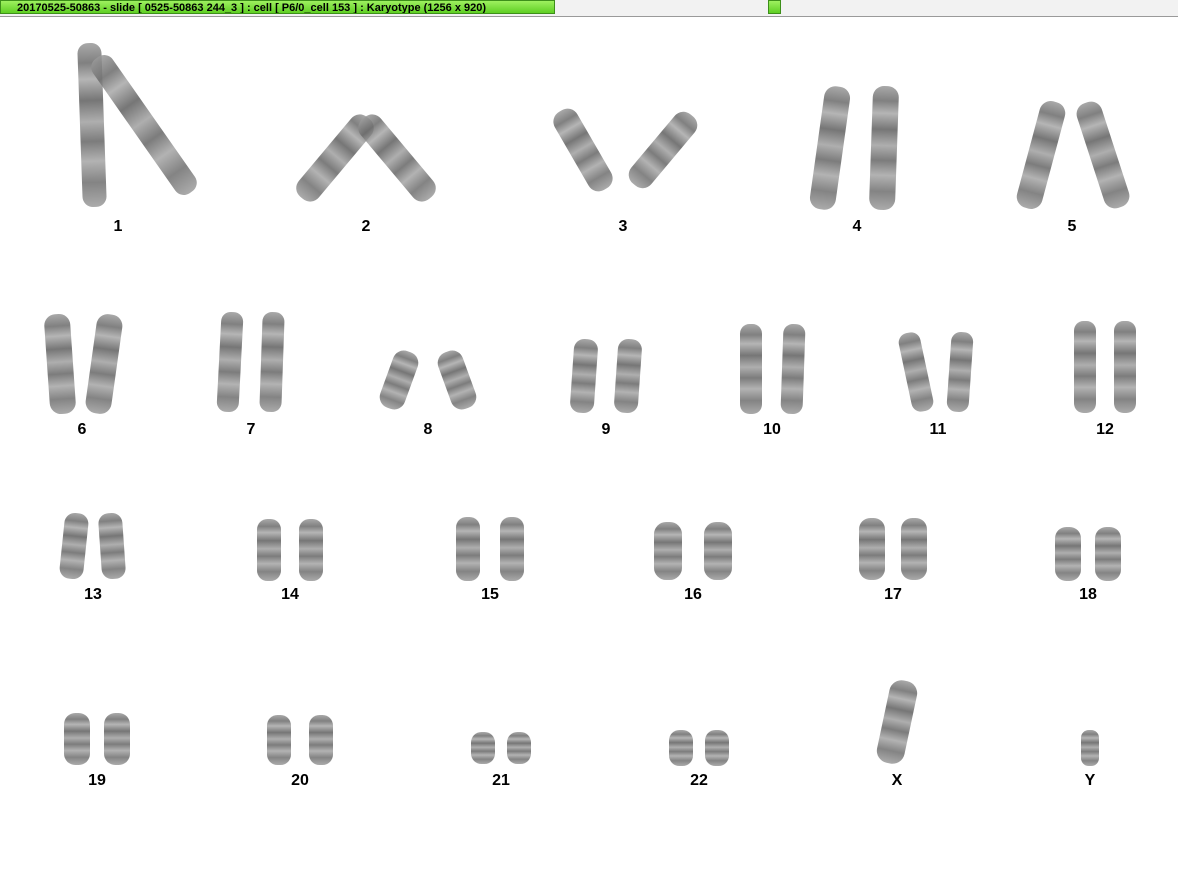 The height and width of the screenshot is (870, 1178). Describe the element at coordinates (279, 740) in the screenshot. I see `chromosome-20-a` at that location.